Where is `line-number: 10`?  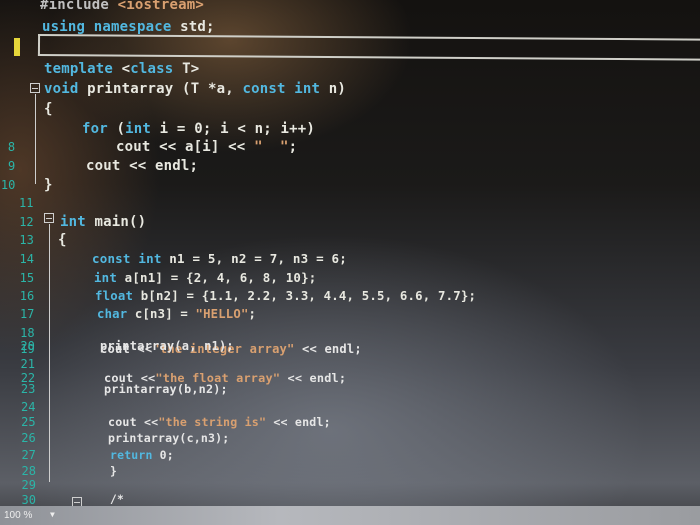 line-number: 10 is located at coordinates (8, 185).